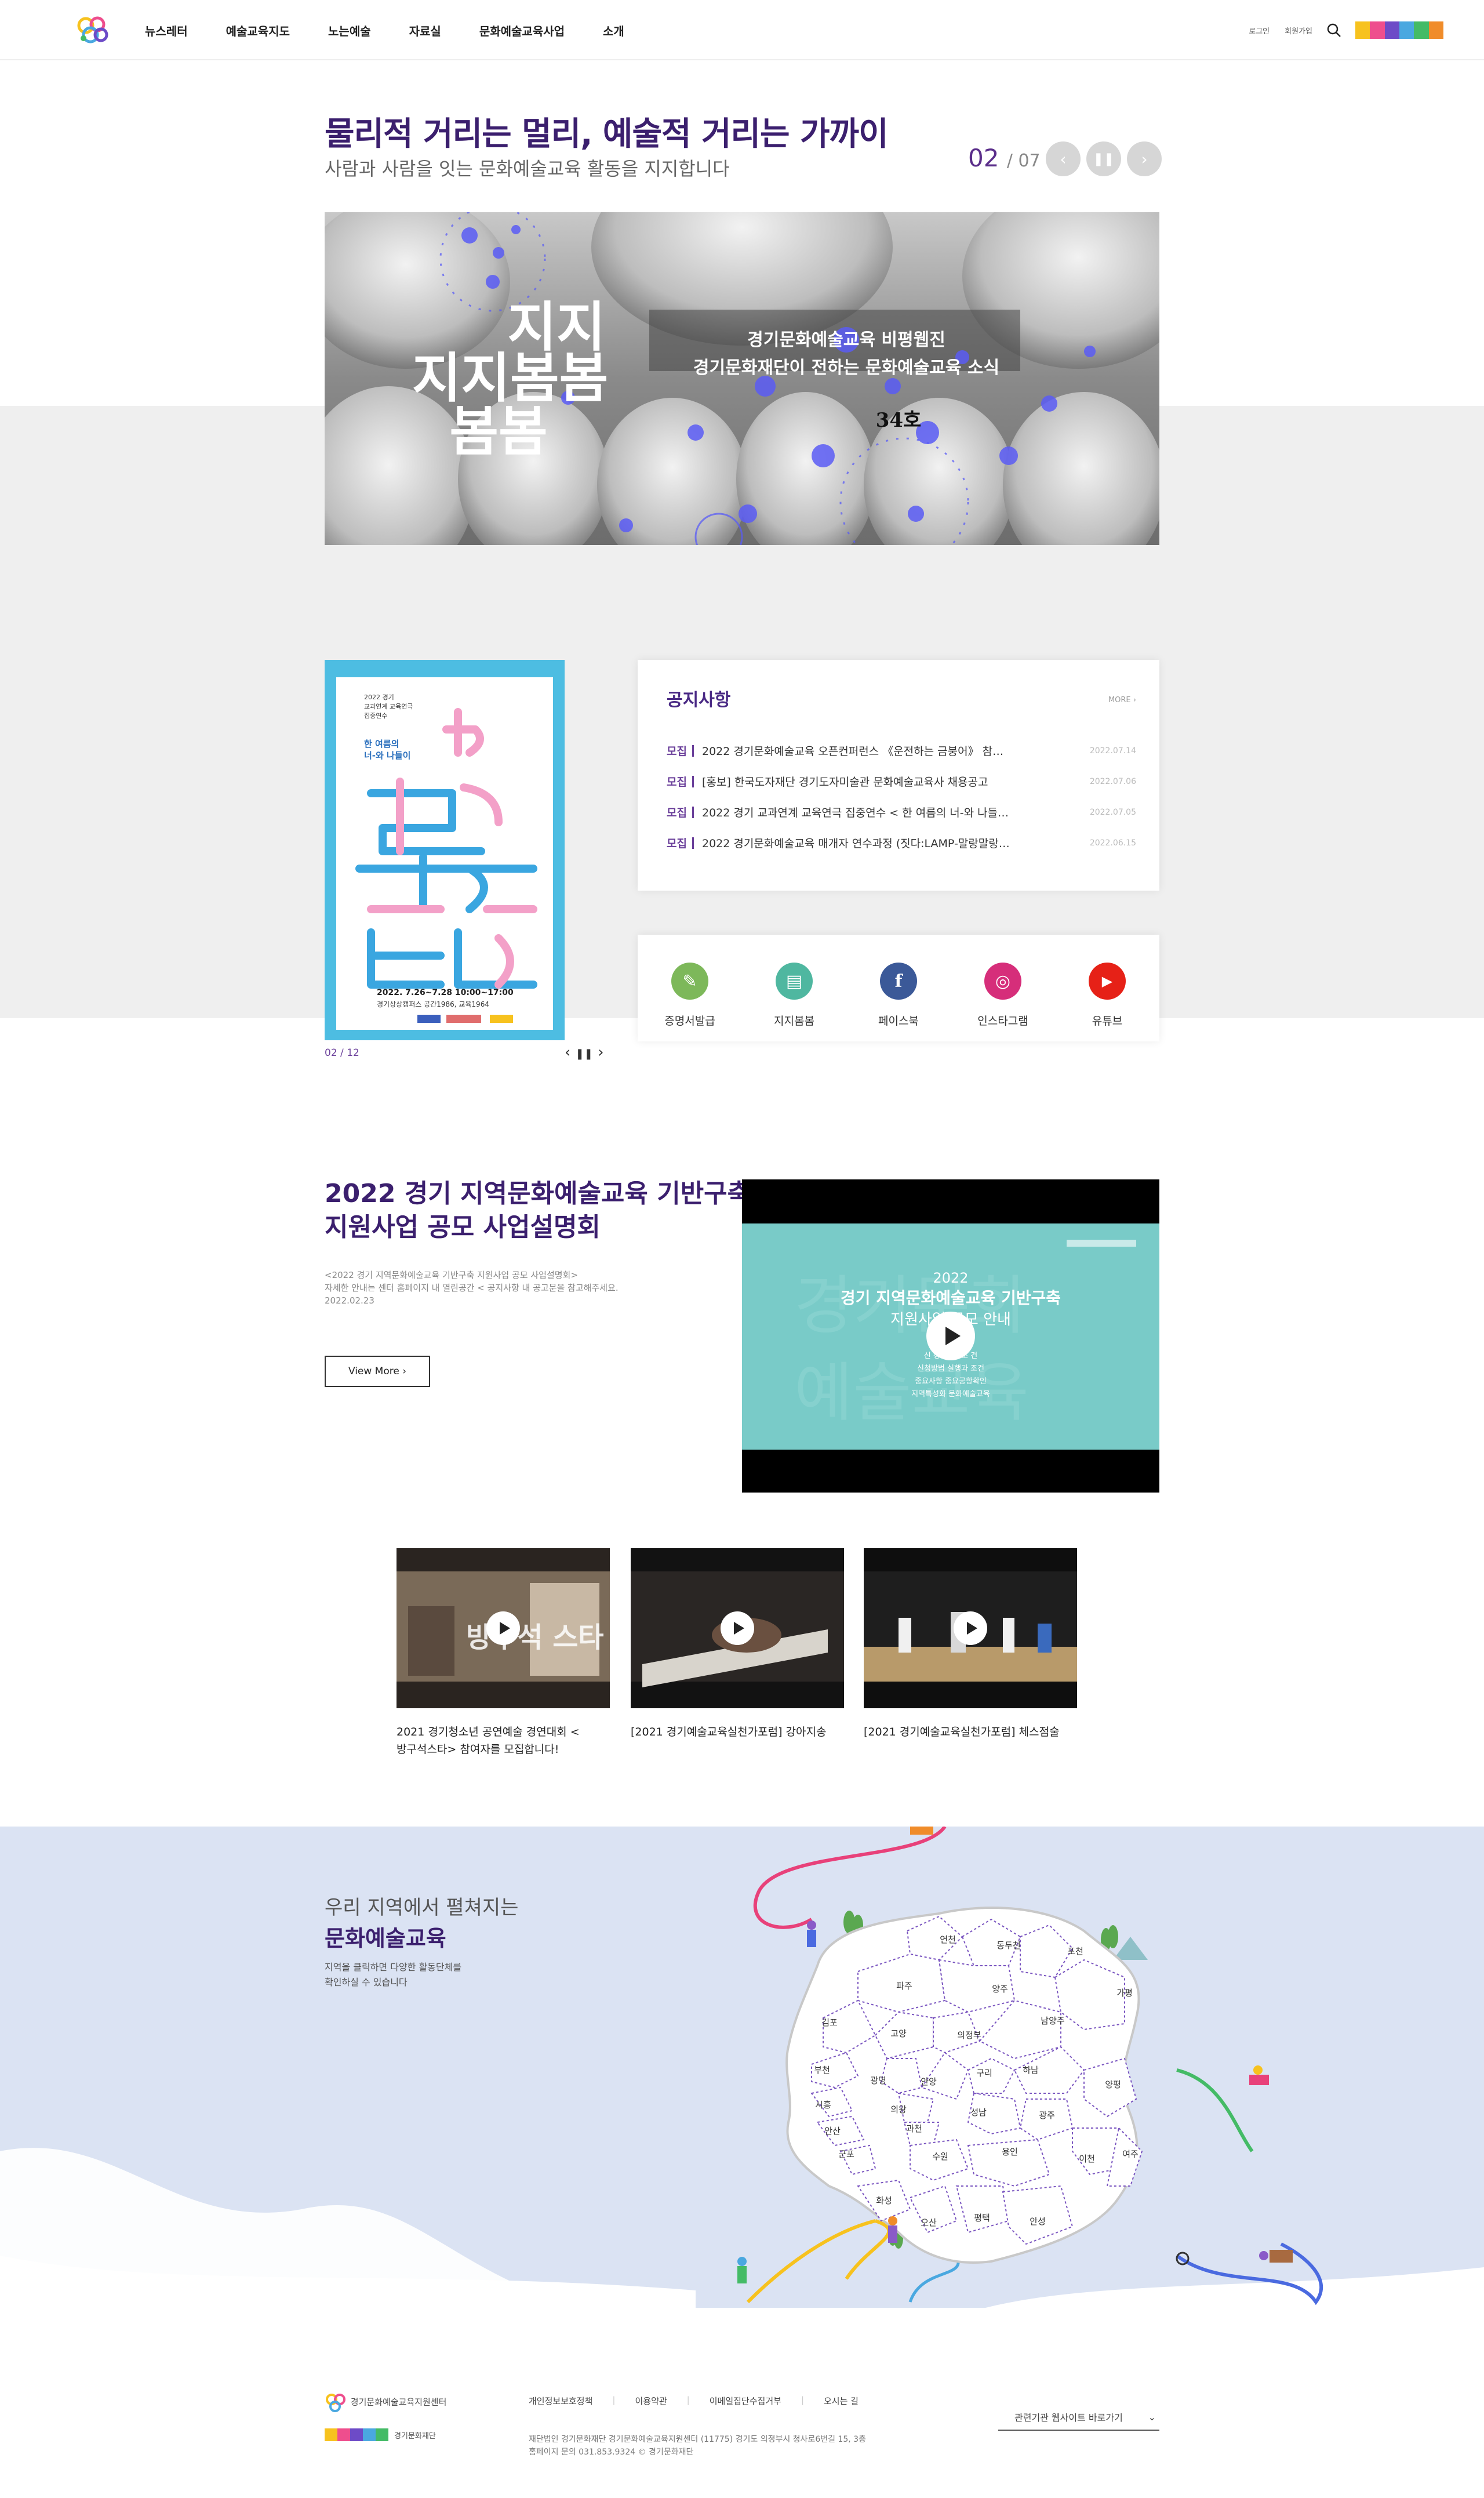 This screenshot has height=2498, width=1484. What do you see at coordinates (405, 1371) in the screenshot?
I see `chevron-right-icon: ›` at bounding box center [405, 1371].